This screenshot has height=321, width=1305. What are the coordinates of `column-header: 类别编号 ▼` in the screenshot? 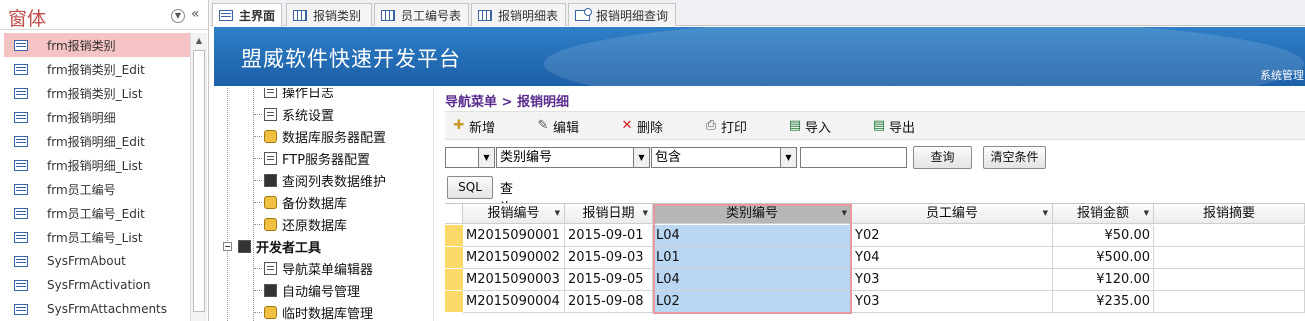 It's located at (752, 214).